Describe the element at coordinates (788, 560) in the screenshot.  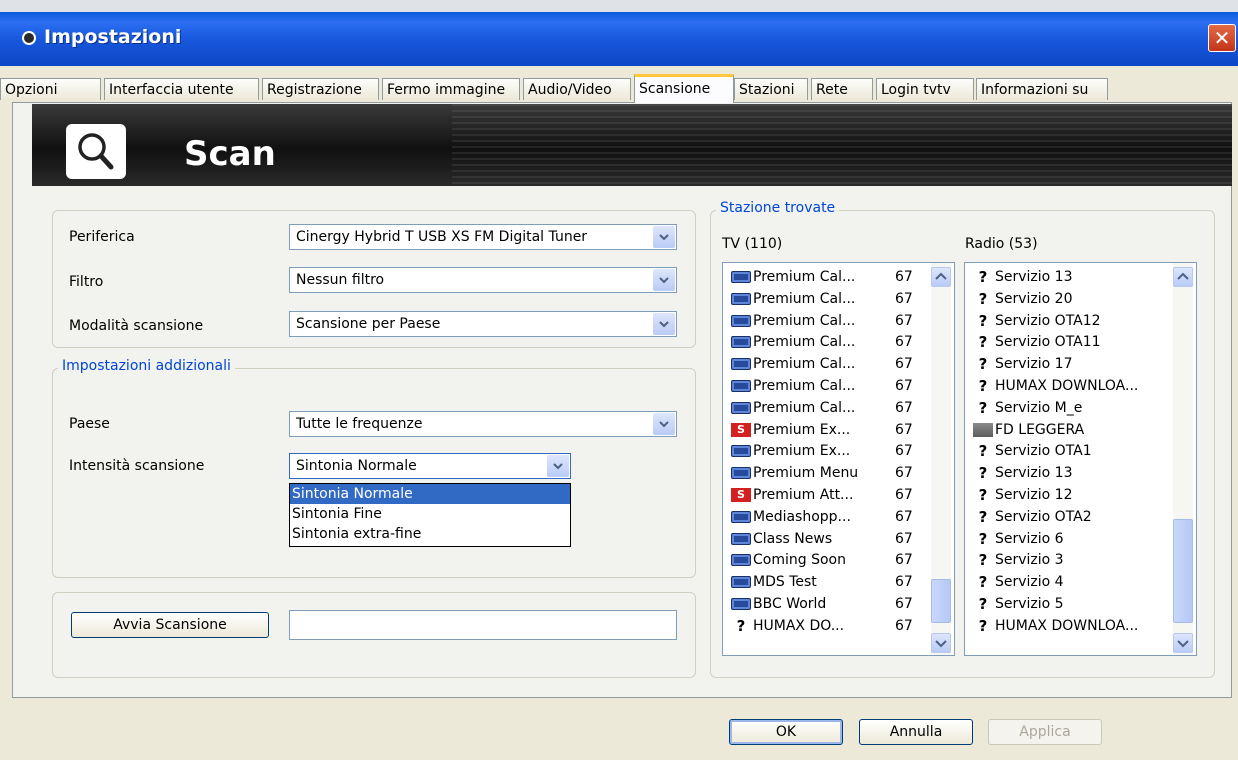
I see `tv-list-item: Coming Soon` at that location.